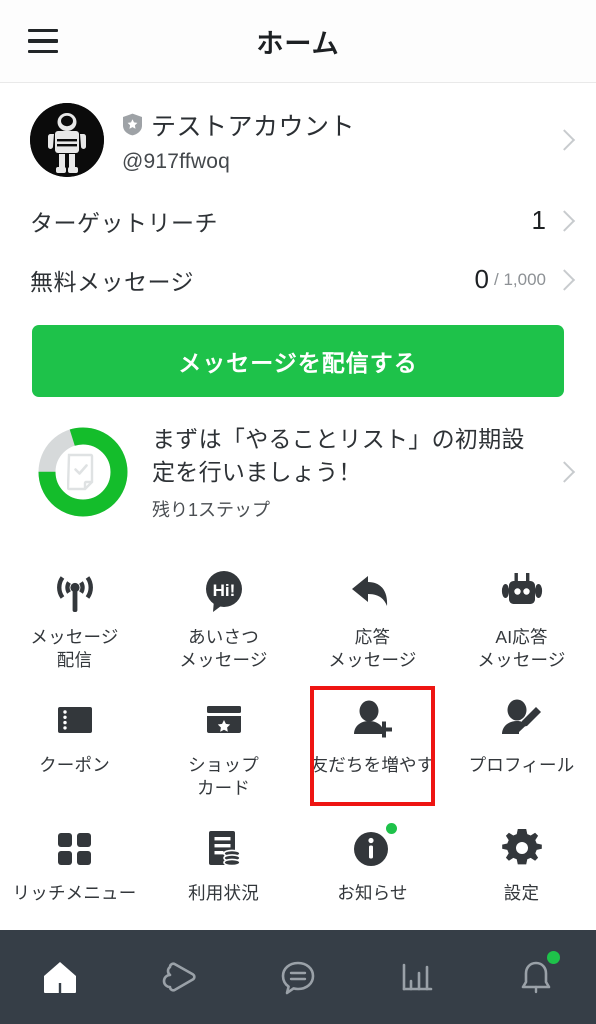 The image size is (596, 1024). I want to click on todo-title: まずは「やることリスト」の初期設定を行いましょう！, so click(338, 456).